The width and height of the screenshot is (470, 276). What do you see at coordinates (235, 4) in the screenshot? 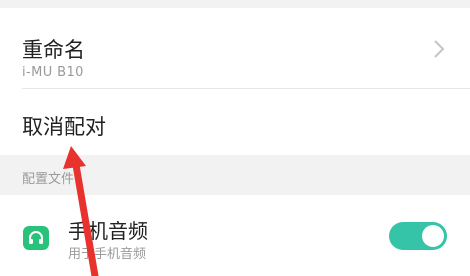
I see `top-divider-strip` at bounding box center [235, 4].